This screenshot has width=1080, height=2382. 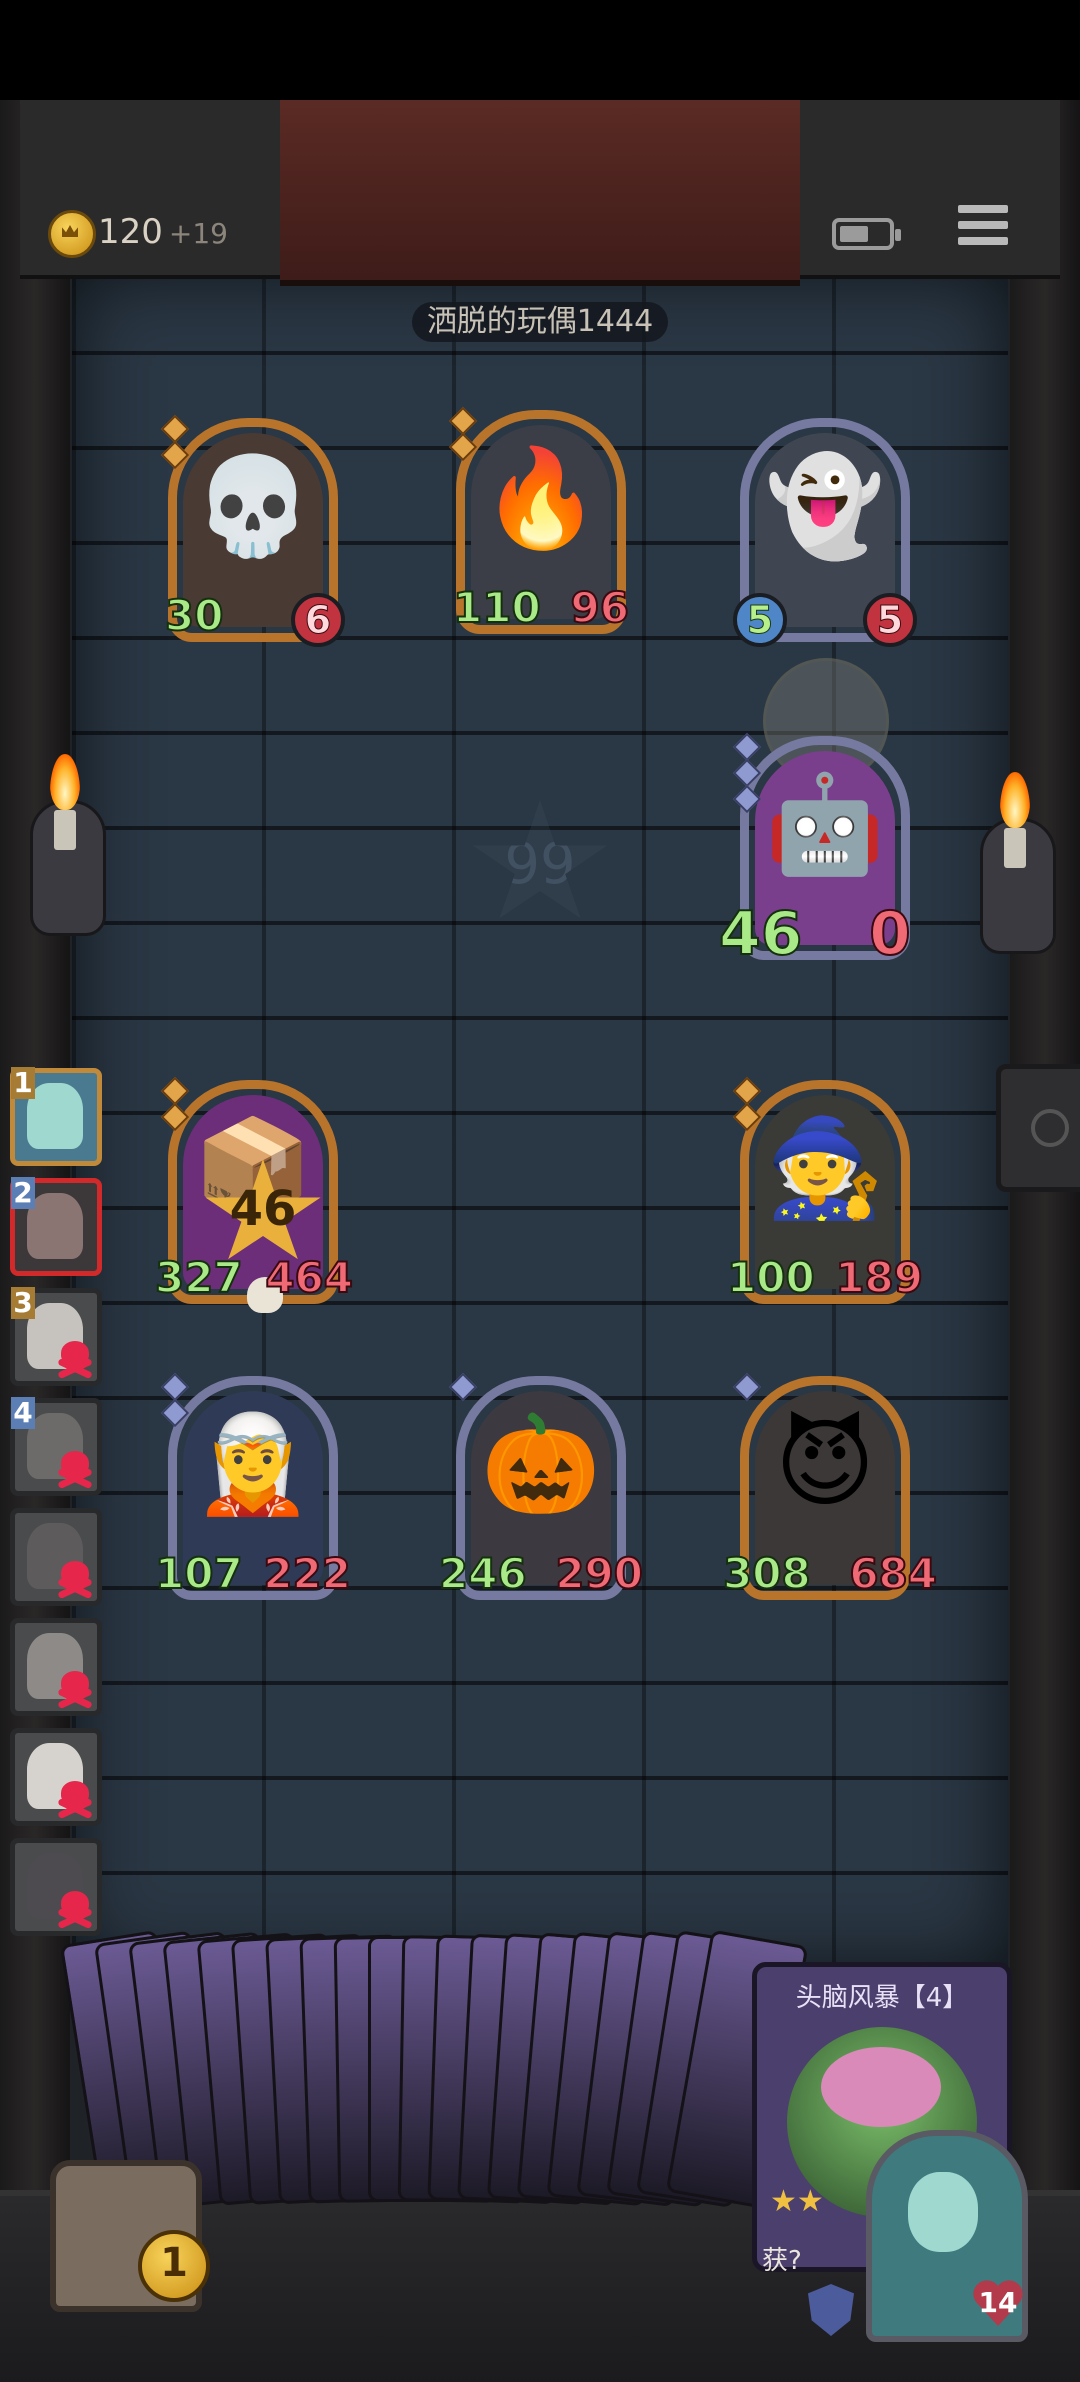 I want to click on board-card: 🔥 110 96, so click(x=539, y=520).